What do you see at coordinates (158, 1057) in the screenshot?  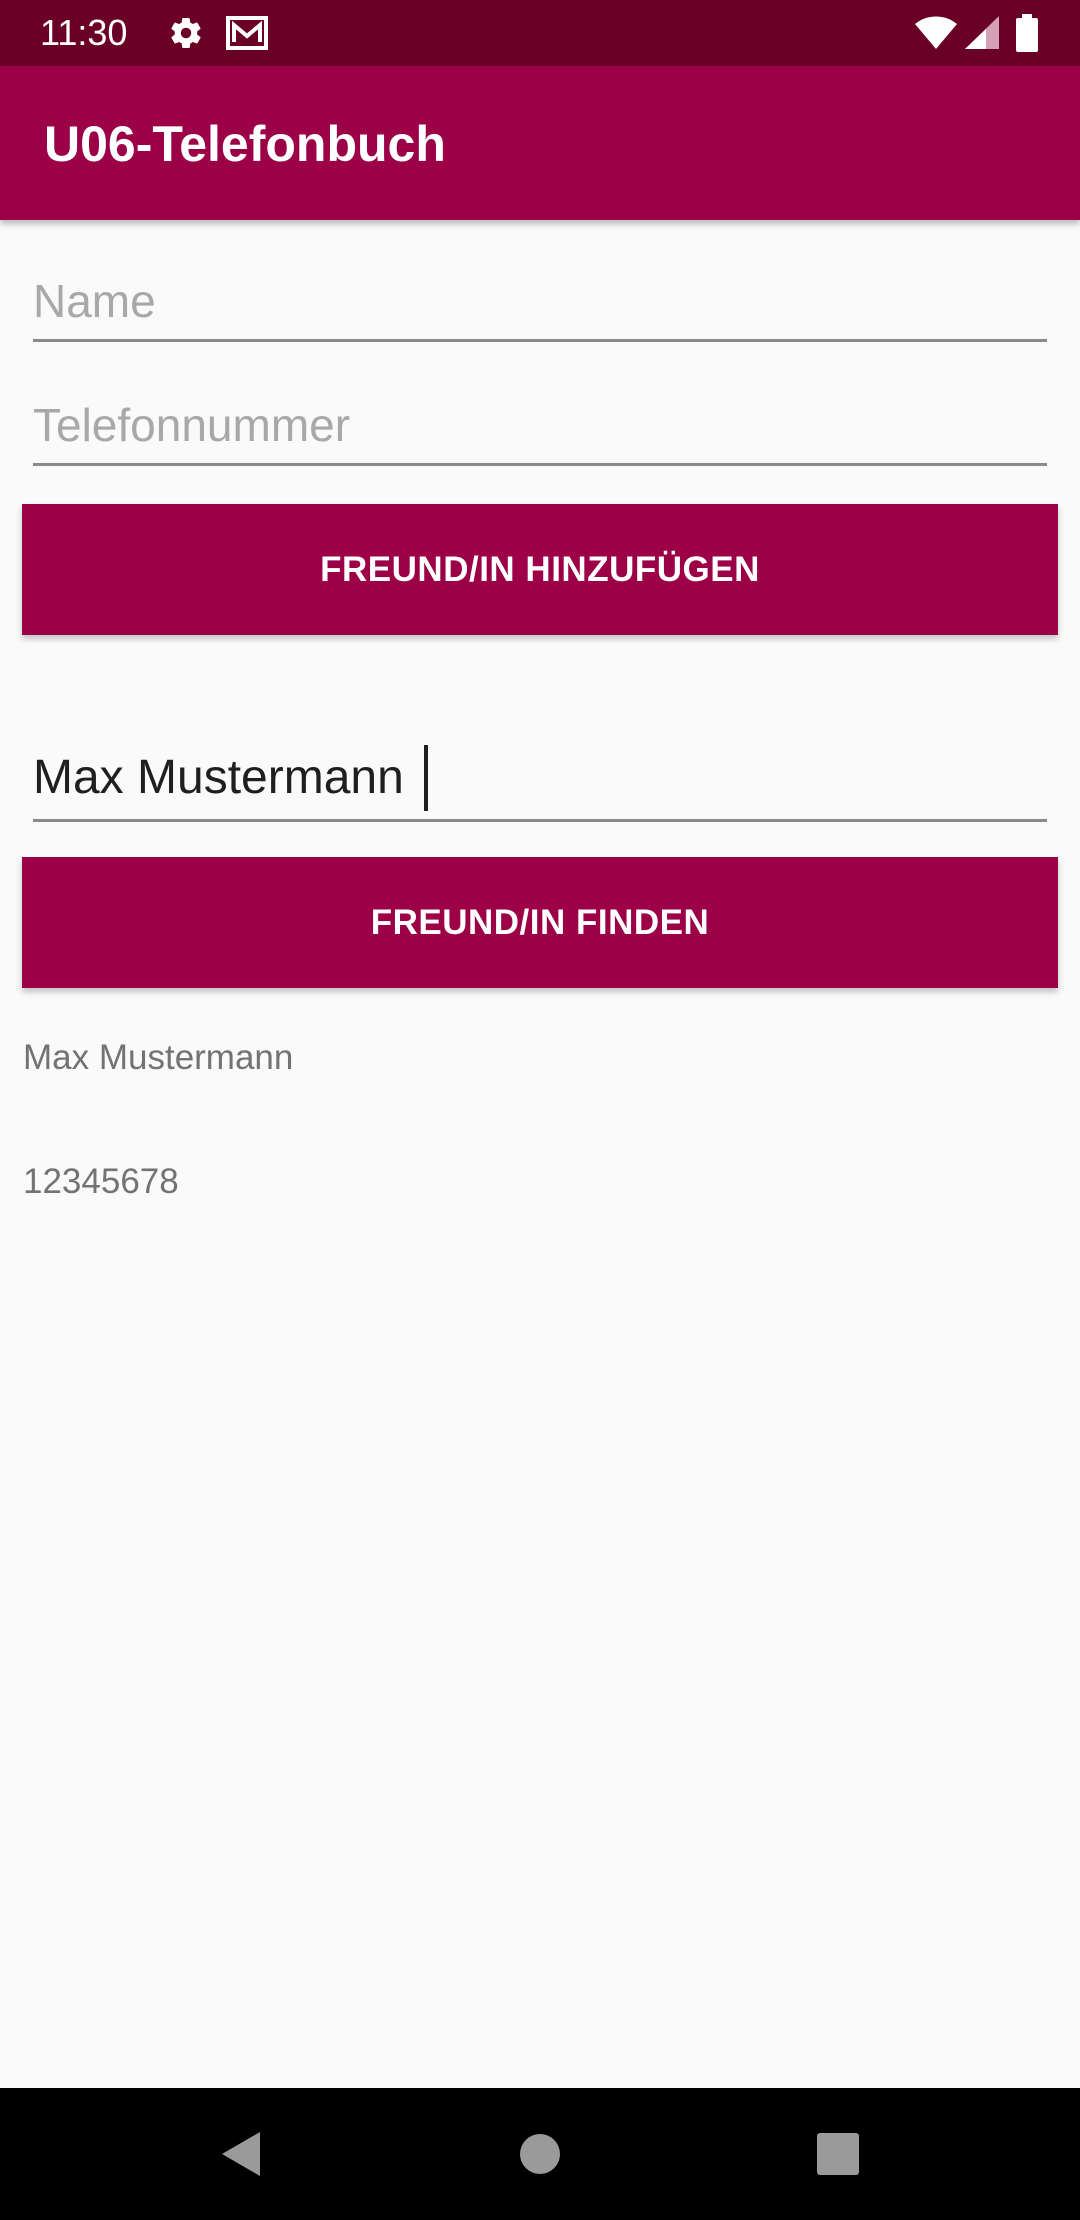 I see `result-name: Max Mustermann` at bounding box center [158, 1057].